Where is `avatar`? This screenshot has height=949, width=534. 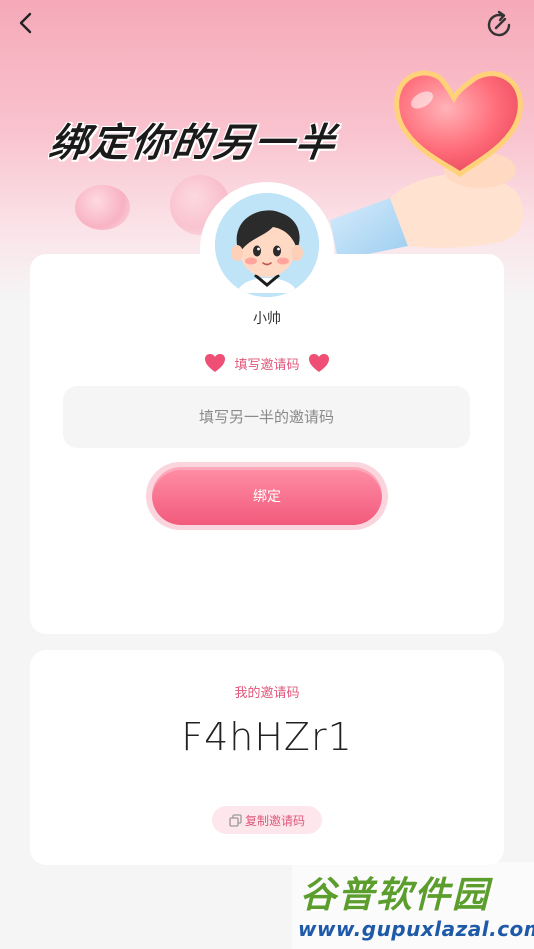
avatar is located at coordinates (267, 245).